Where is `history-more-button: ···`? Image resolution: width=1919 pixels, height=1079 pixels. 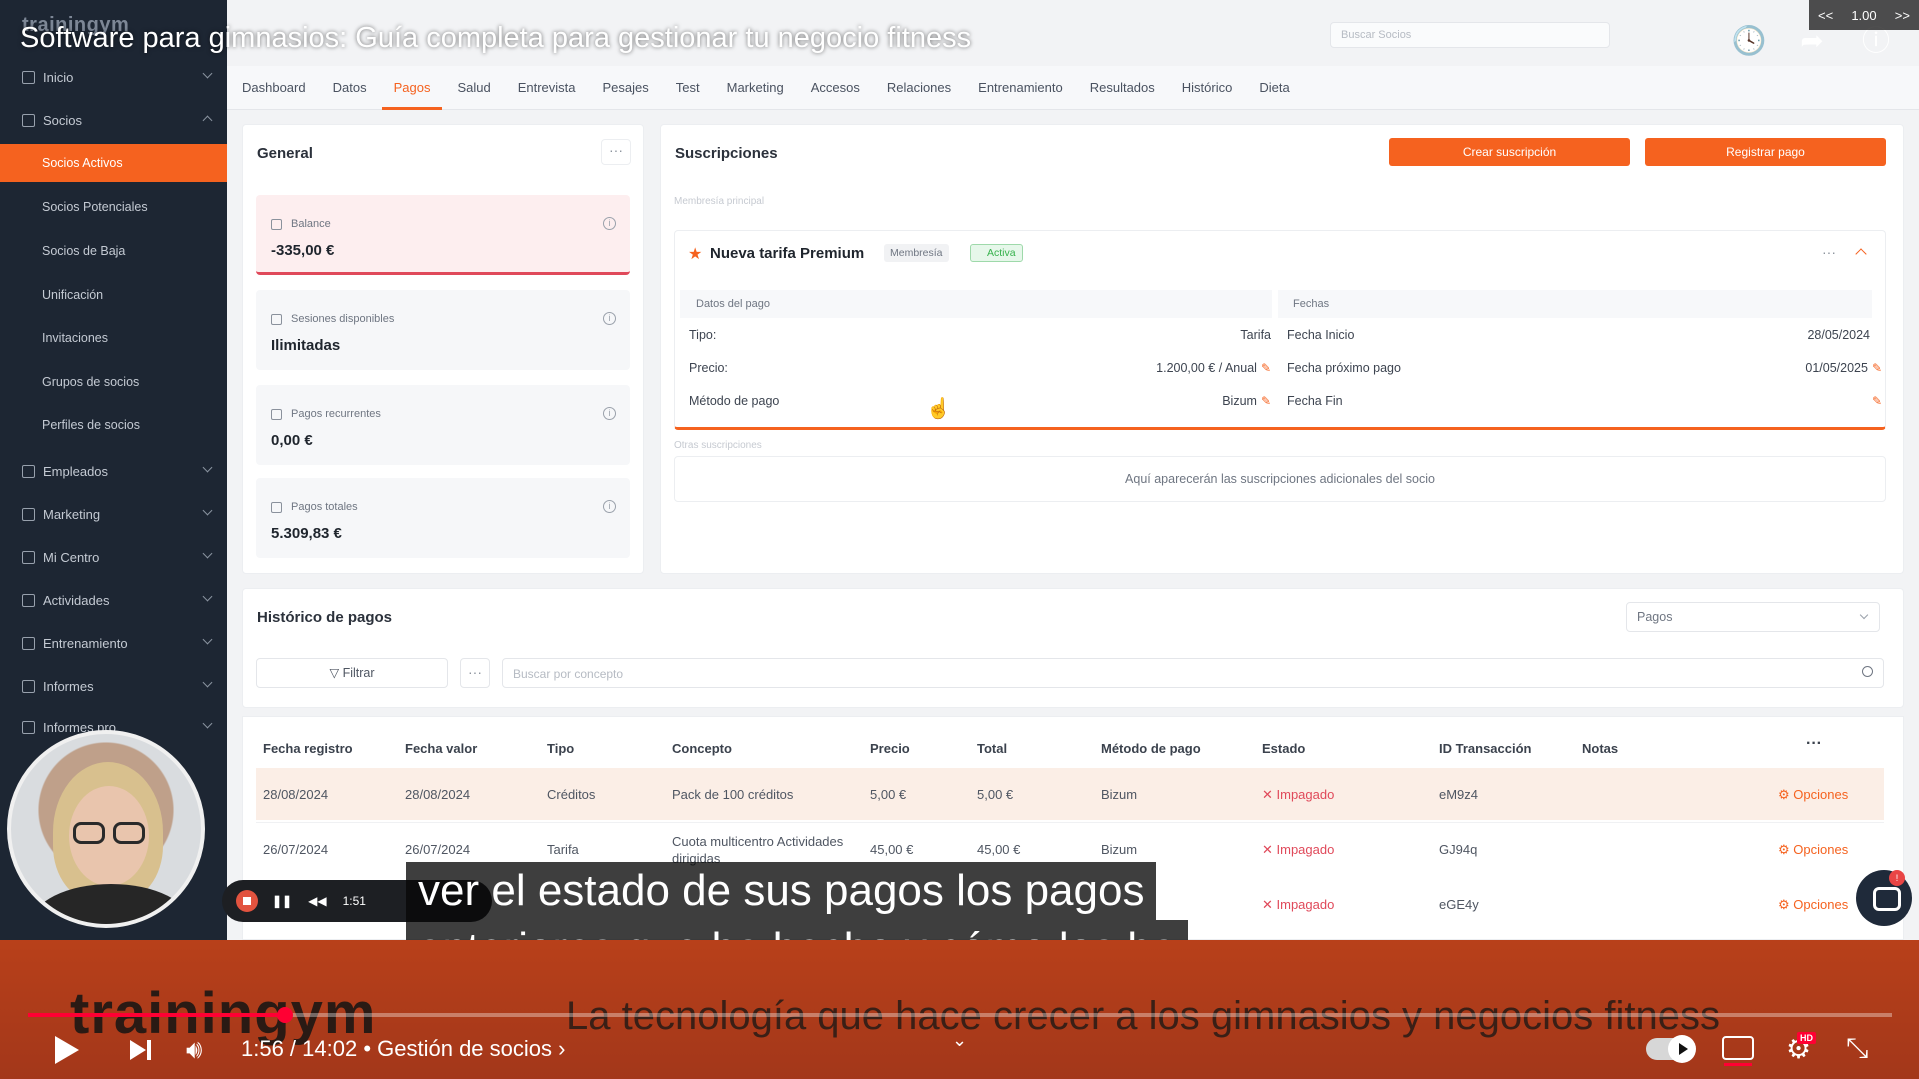
history-more-button: ··· is located at coordinates (475, 673).